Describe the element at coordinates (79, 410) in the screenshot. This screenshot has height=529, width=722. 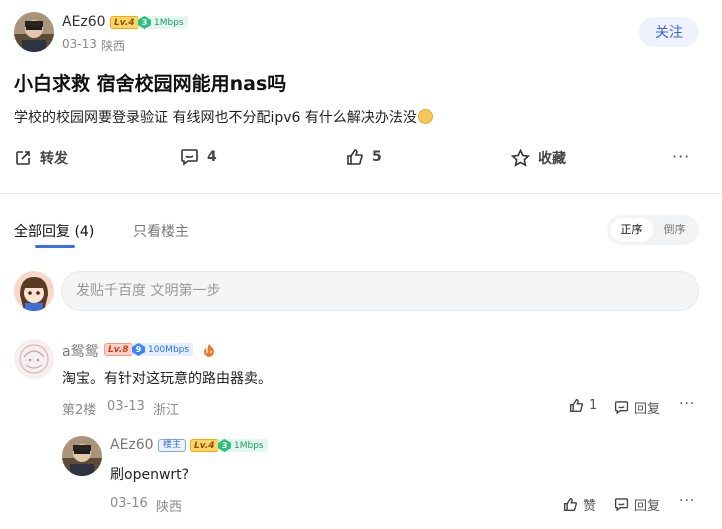
I see `comment-floor: 第2楼` at that location.